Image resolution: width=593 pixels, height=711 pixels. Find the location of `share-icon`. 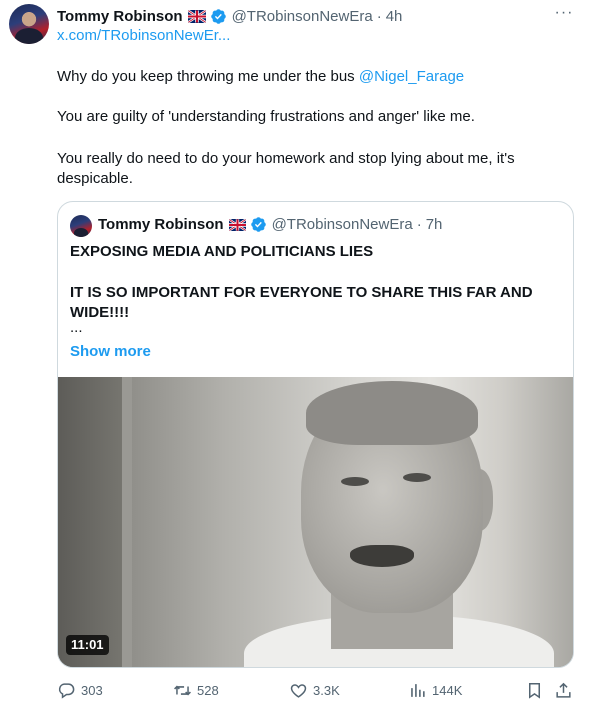

share-icon is located at coordinates (563, 690).